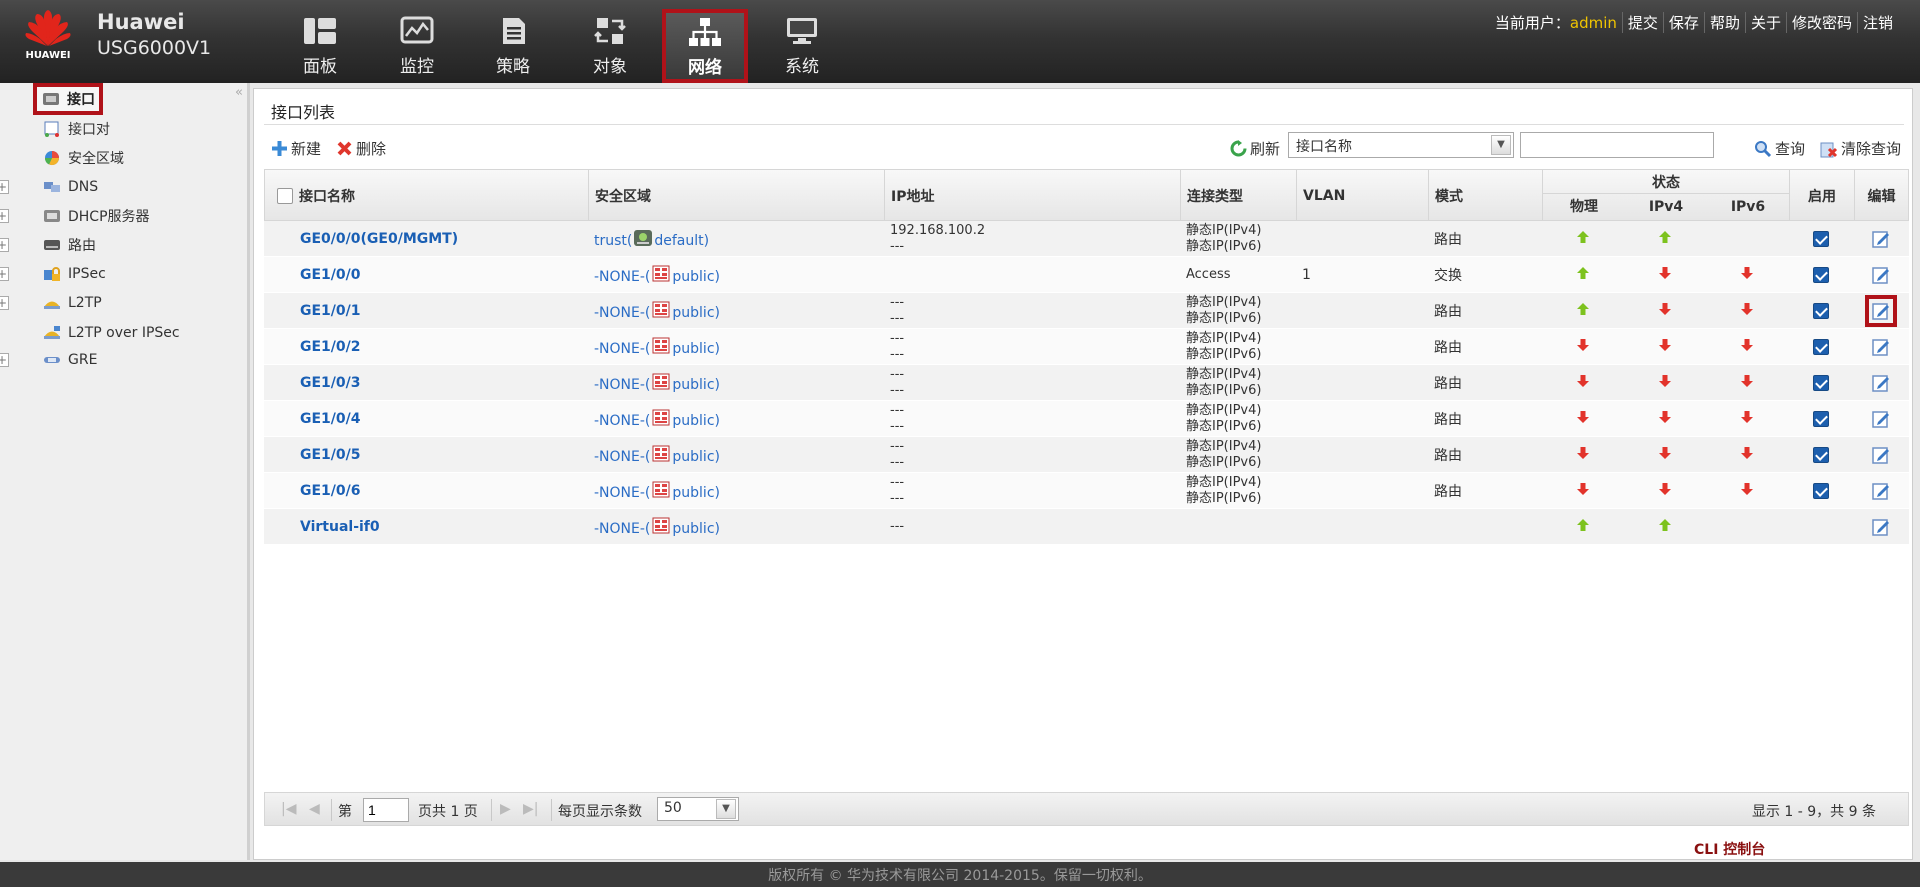  What do you see at coordinates (1683, 22) in the screenshot?
I see `save-link: 保存` at bounding box center [1683, 22].